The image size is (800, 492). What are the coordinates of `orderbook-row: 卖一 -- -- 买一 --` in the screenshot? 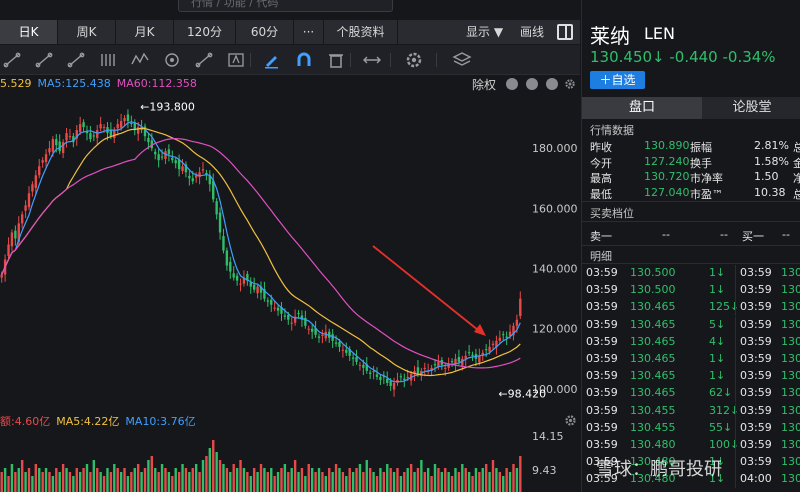 It's located at (691, 236).